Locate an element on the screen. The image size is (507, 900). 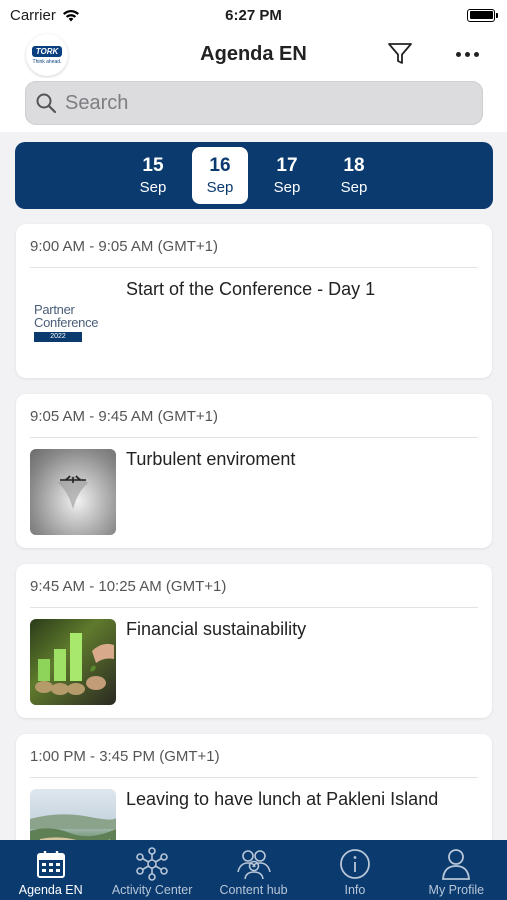
more-options-button is located at coordinates (467, 54).